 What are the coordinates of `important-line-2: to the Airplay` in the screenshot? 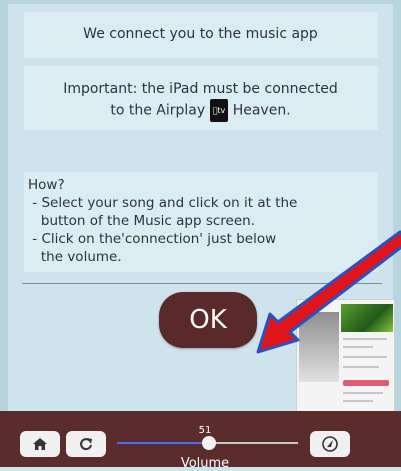 It's located at (158, 110).